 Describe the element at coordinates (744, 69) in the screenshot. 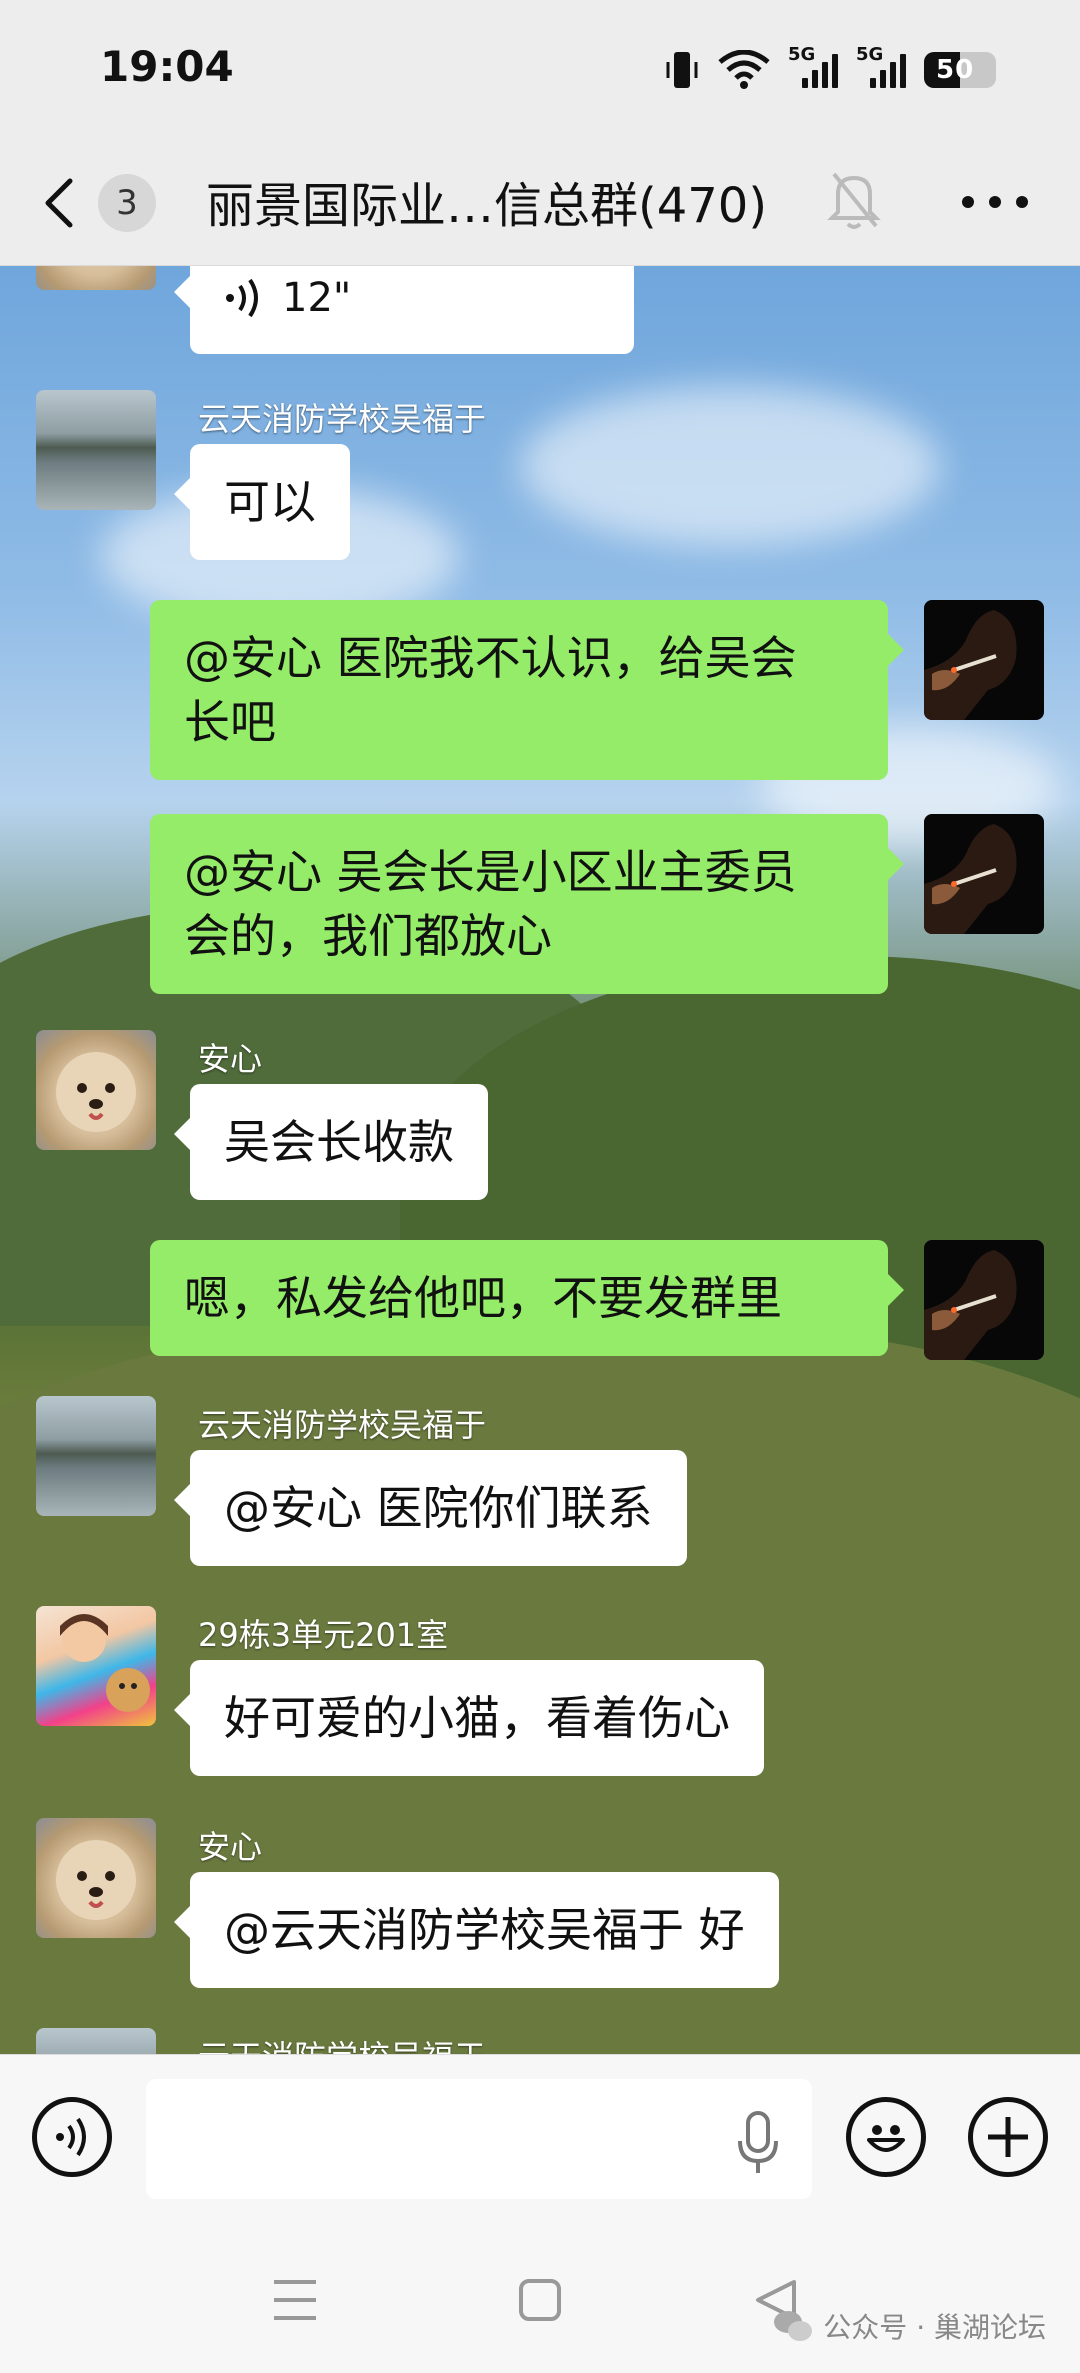

I see `wifi-icon` at that location.